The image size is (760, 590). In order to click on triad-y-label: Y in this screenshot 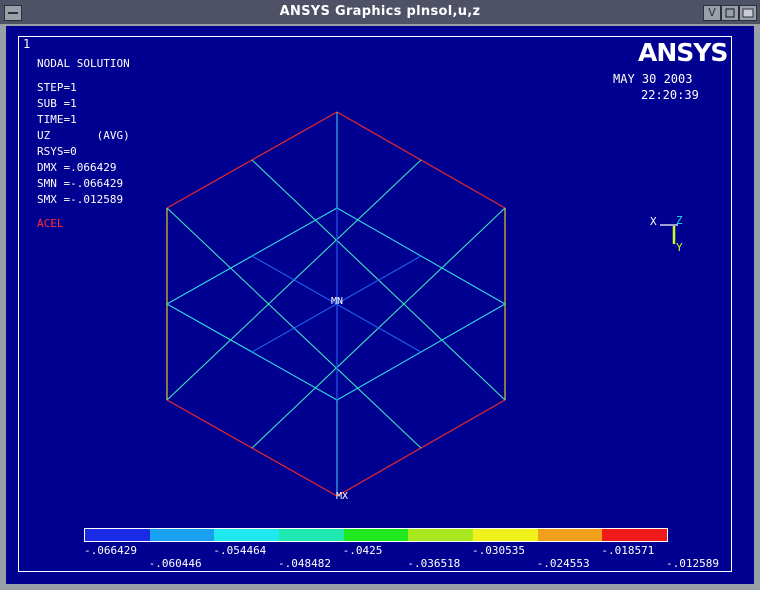, I will do `click(679, 247)`.